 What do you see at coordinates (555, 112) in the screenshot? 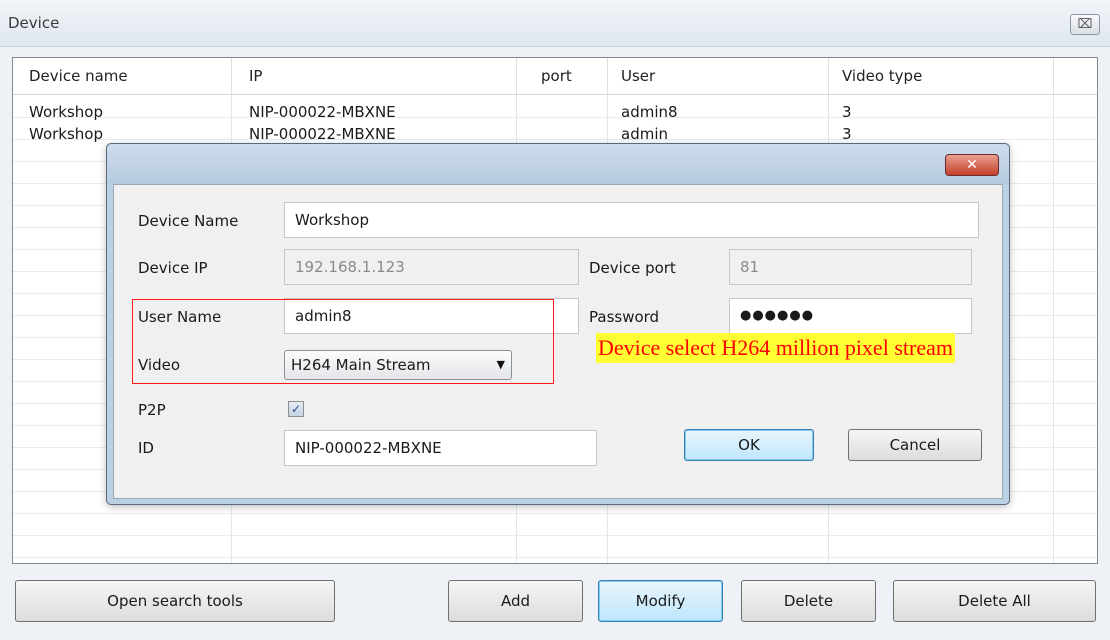
I see `table-row: Workshop NIP-000022-MBXNE admin8 3` at bounding box center [555, 112].